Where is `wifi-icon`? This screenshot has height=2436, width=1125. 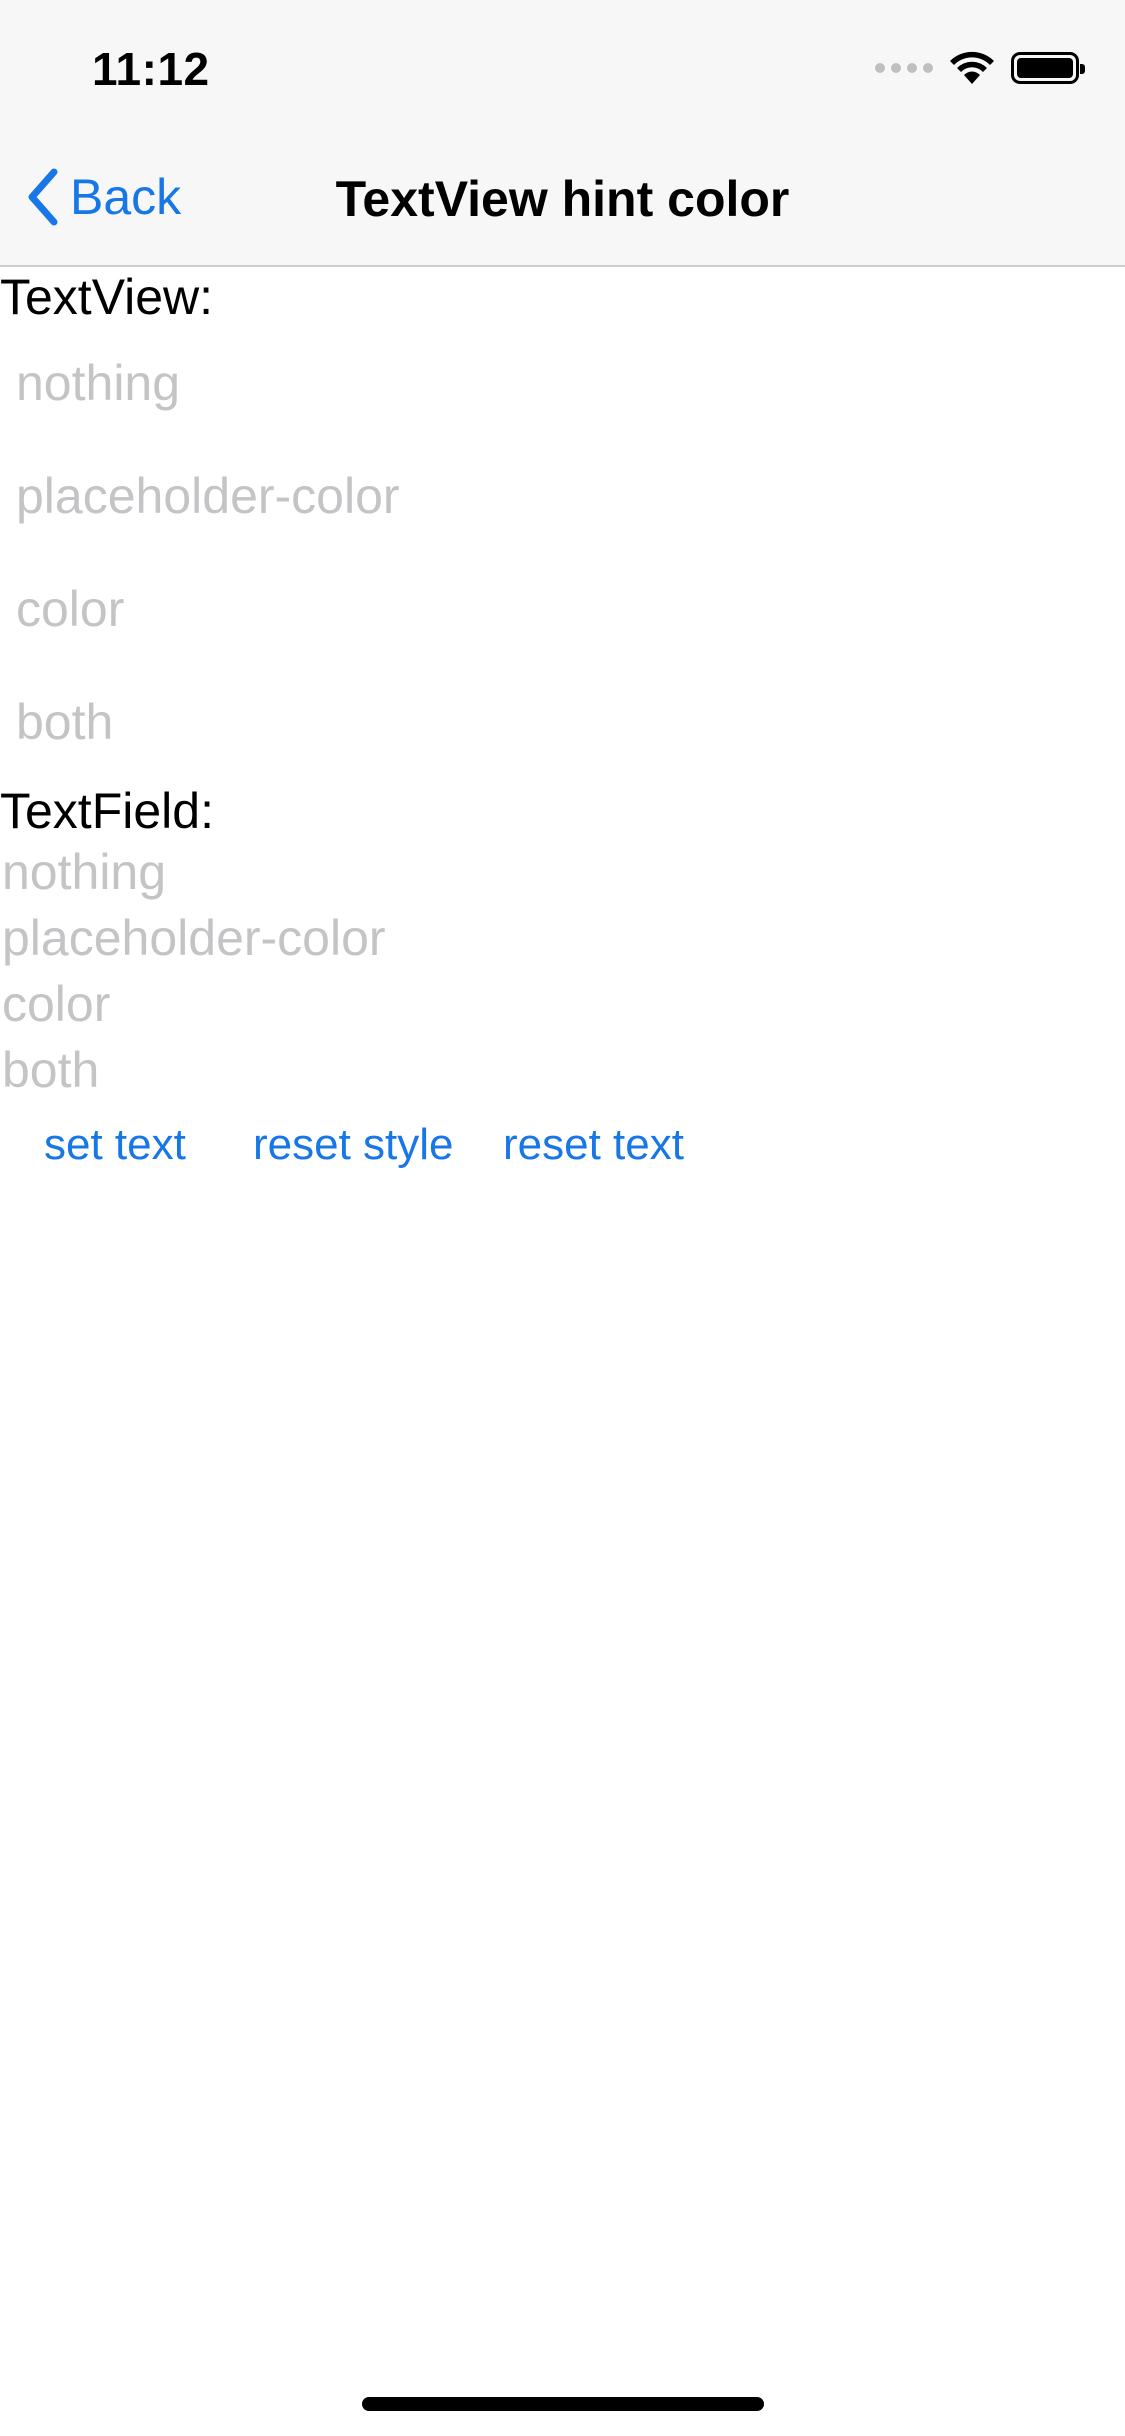 wifi-icon is located at coordinates (972, 67).